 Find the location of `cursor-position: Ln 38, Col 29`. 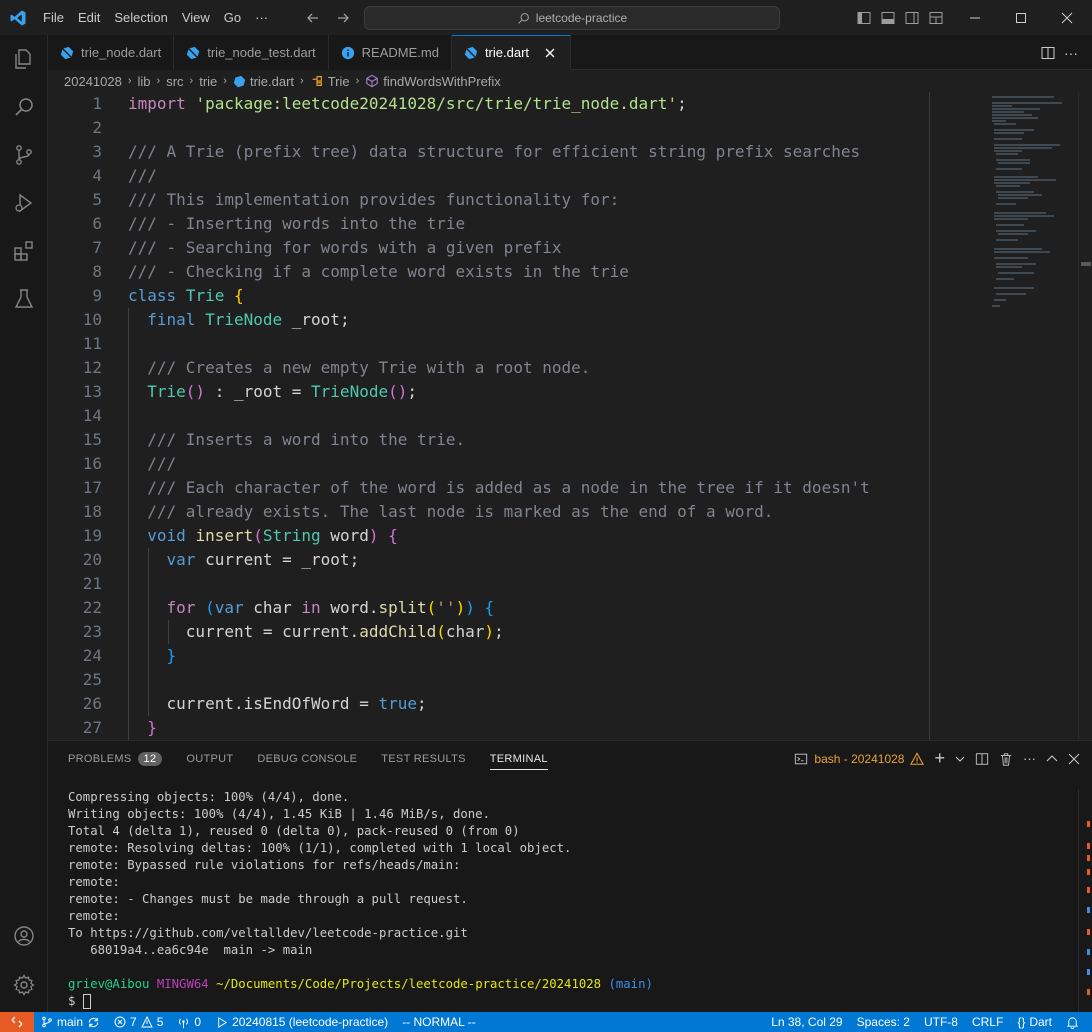

cursor-position: Ln 38, Col 29 is located at coordinates (806, 1022).